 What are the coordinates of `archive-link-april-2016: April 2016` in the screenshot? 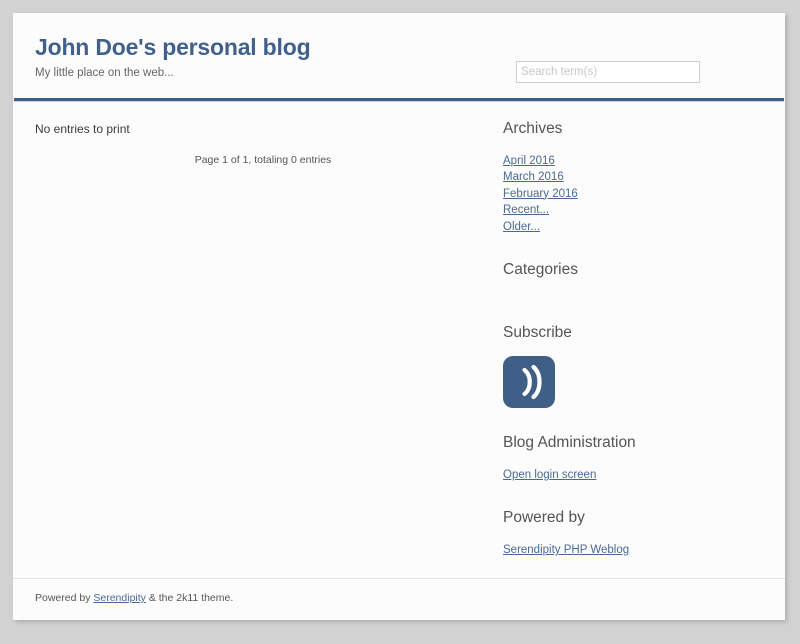 It's located at (529, 161).